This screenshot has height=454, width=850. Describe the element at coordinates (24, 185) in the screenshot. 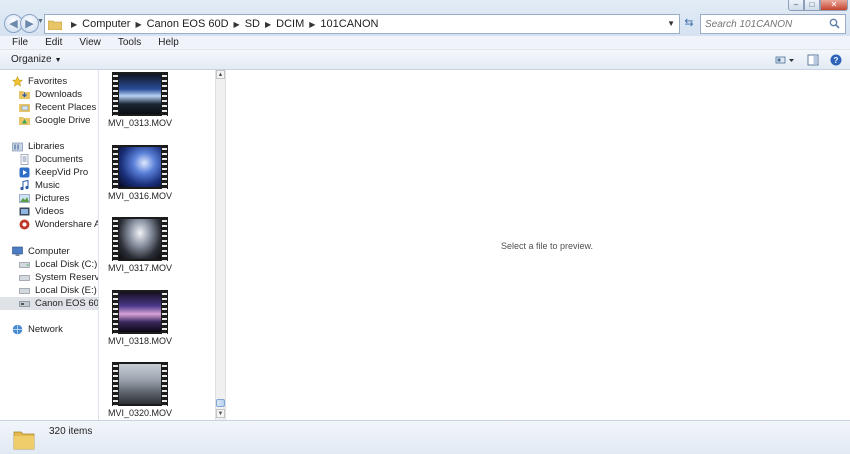

I see `music-icon` at that location.